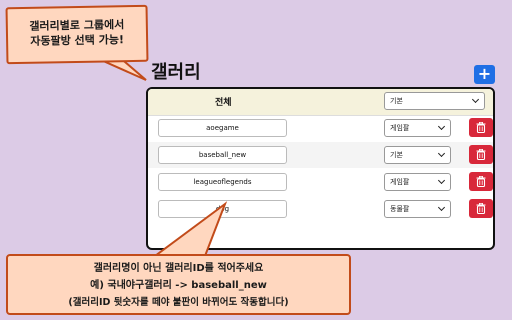 This screenshot has width=512, height=320. Describe the element at coordinates (178, 302) in the screenshot. I see `annotation-text: (갤러리ID 뒷숫자를 떼야 불판이 바뀌어도 작동합니다)` at that location.